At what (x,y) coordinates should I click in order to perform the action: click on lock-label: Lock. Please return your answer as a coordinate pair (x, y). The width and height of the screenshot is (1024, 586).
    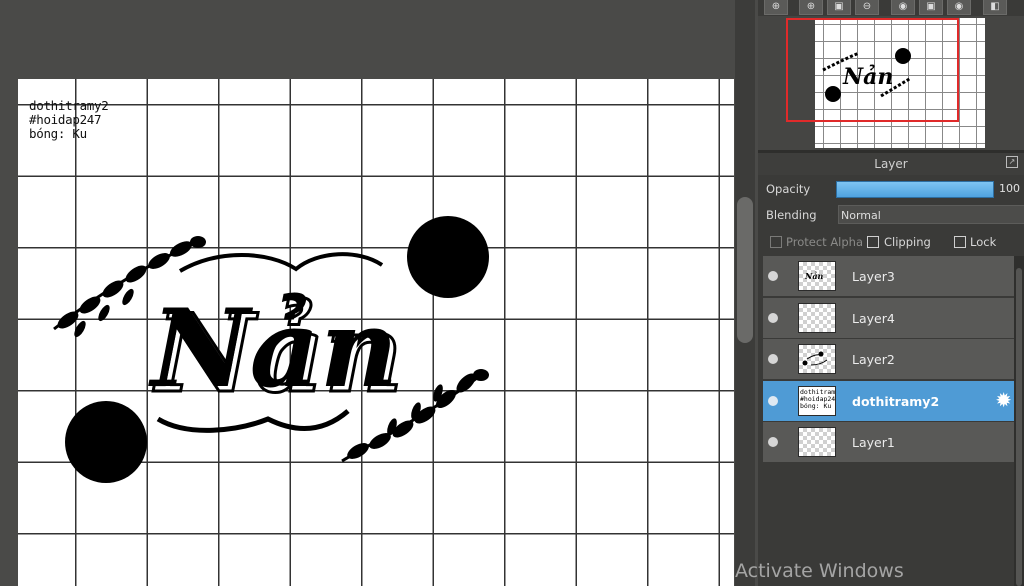
    Looking at the image, I should click on (983, 242).